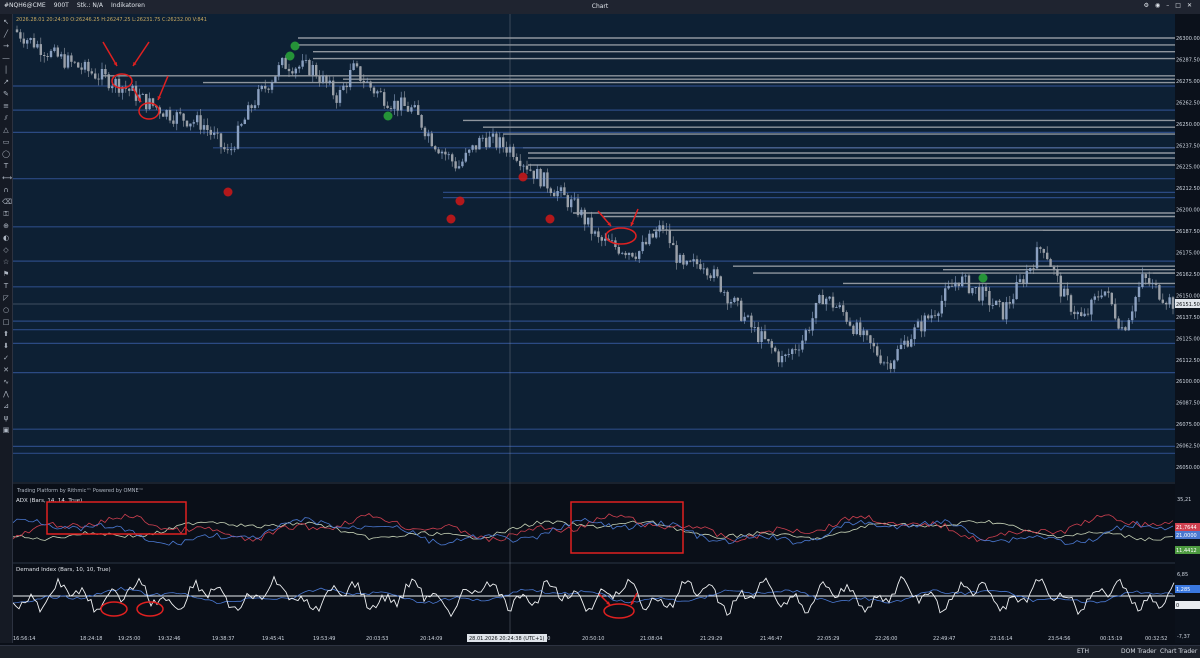  I want to click on line-tool-icon: ╱, so click(6, 34).